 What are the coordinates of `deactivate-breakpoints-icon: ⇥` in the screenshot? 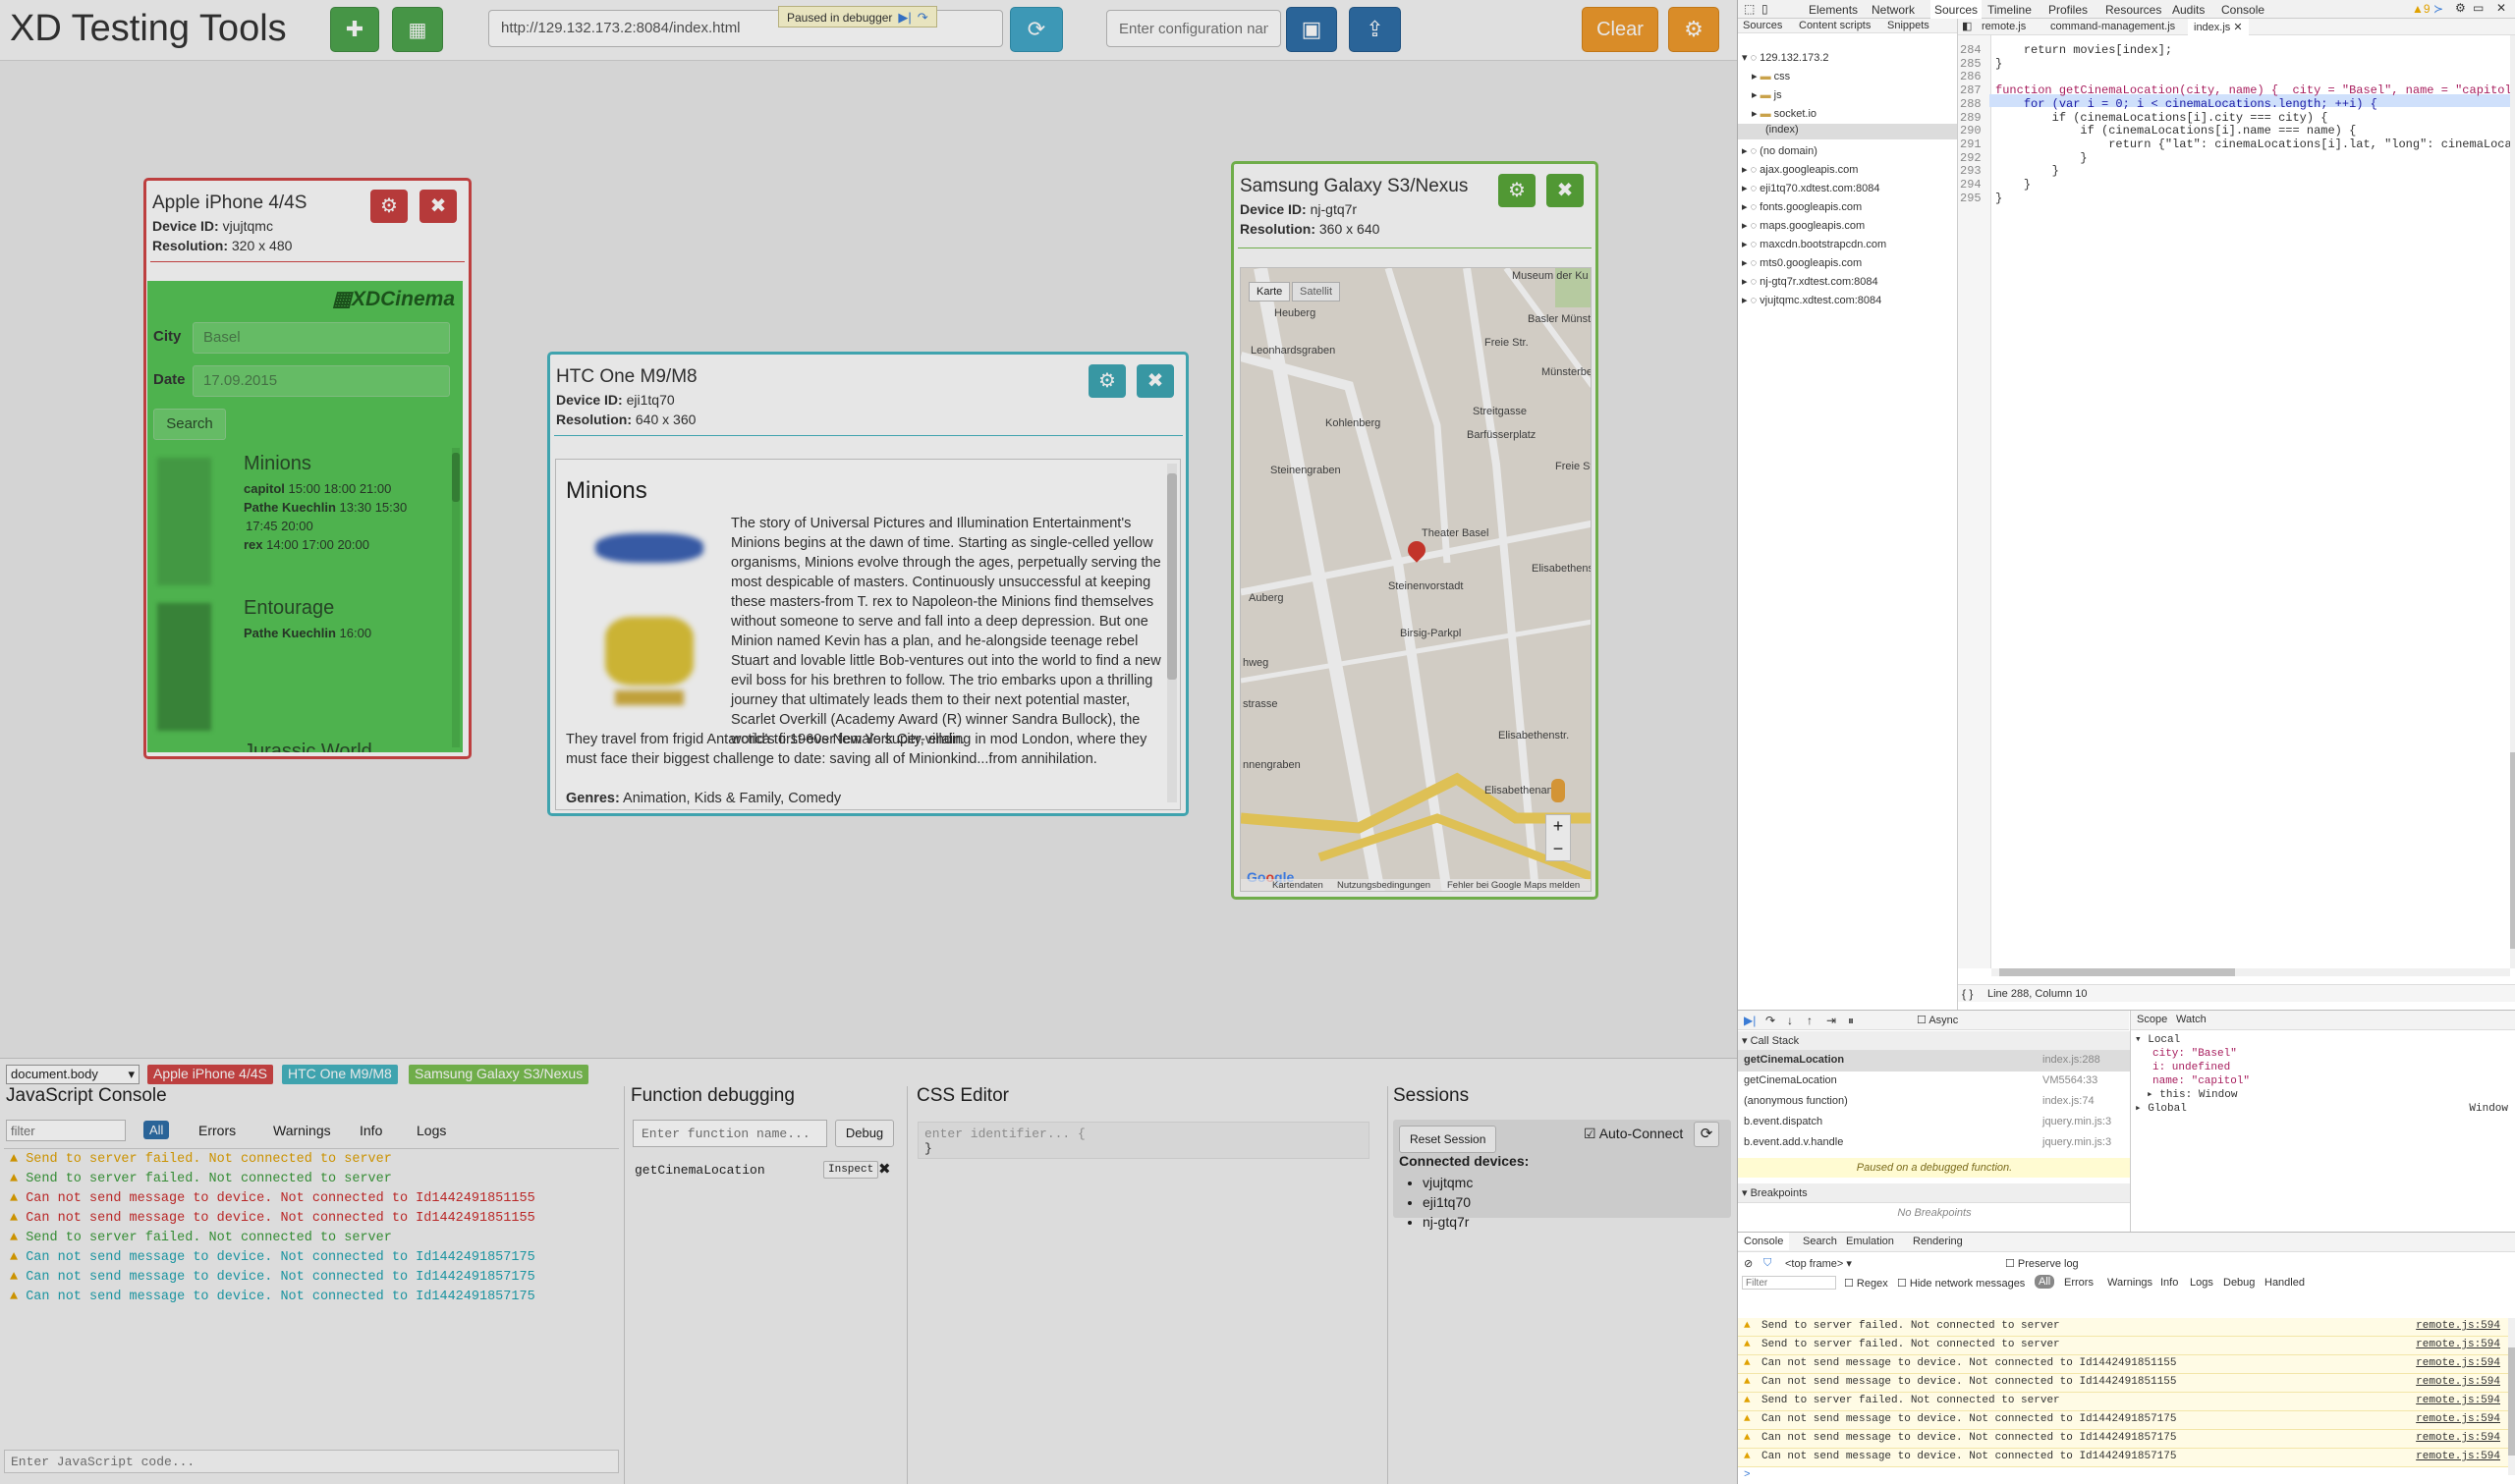 It's located at (1831, 1020).